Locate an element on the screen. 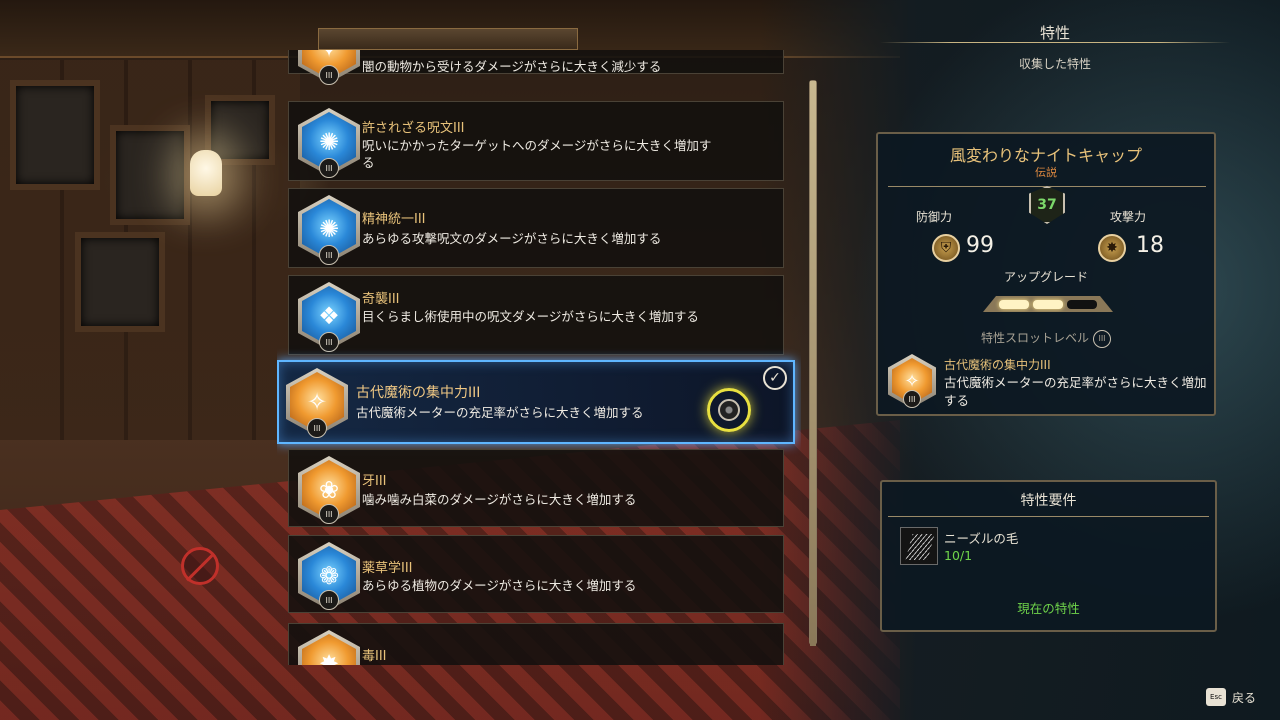 This screenshot has height=720, width=1280. back-label: 戻る is located at coordinates (1244, 697).